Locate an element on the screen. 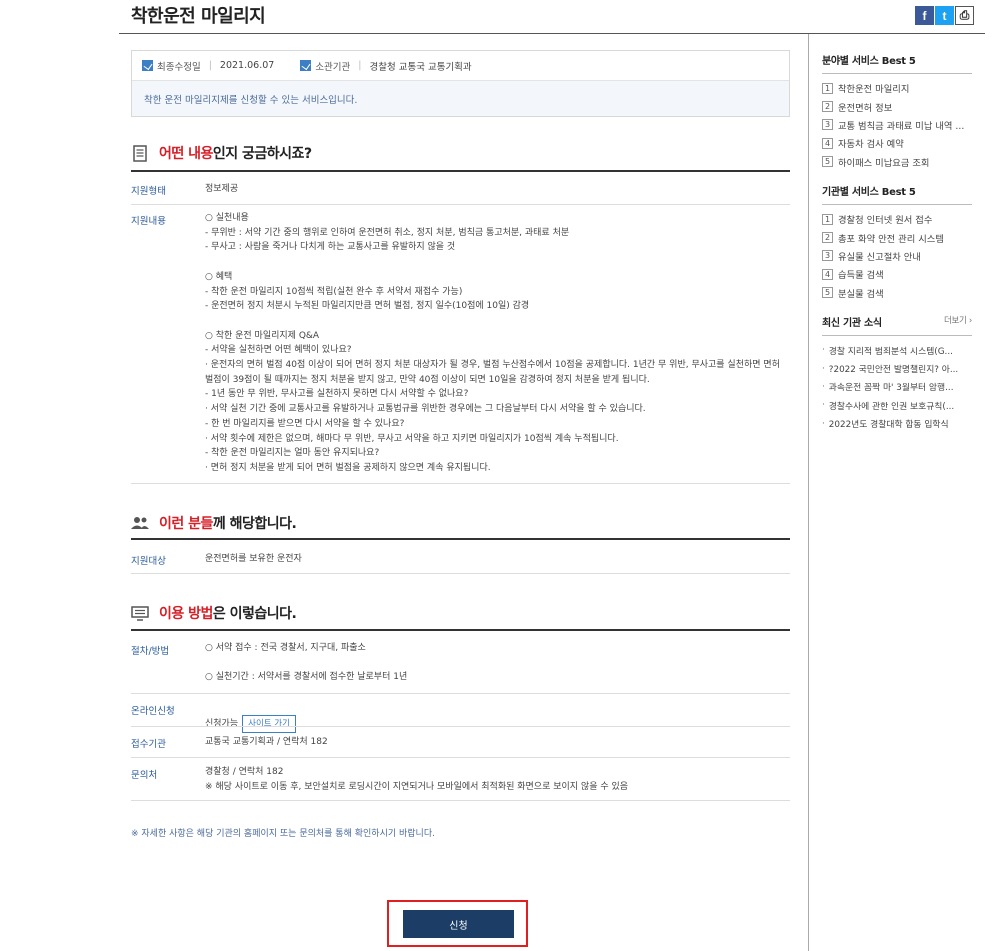 The width and height of the screenshot is (1005, 951). list-item: 2 총포 화약 안전 관리 시스템 is located at coordinates (897, 237).